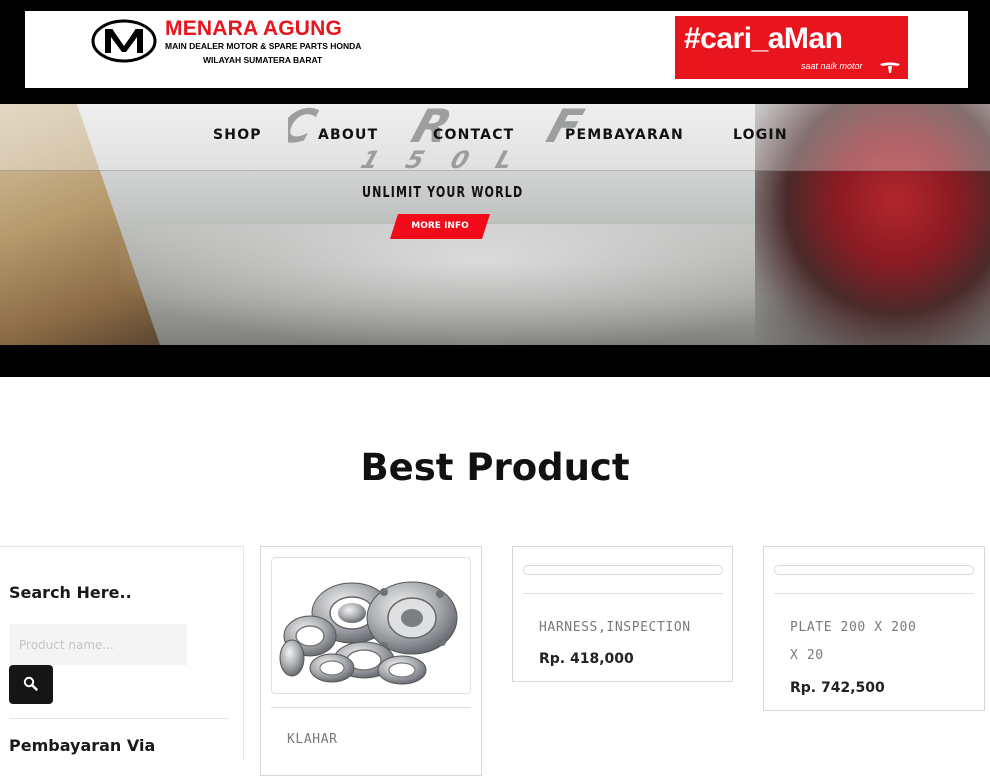  I want to click on main-nav: SHOP ABOUT CONTACT PEMBAYARAN LOGIN, so click(495, 136).